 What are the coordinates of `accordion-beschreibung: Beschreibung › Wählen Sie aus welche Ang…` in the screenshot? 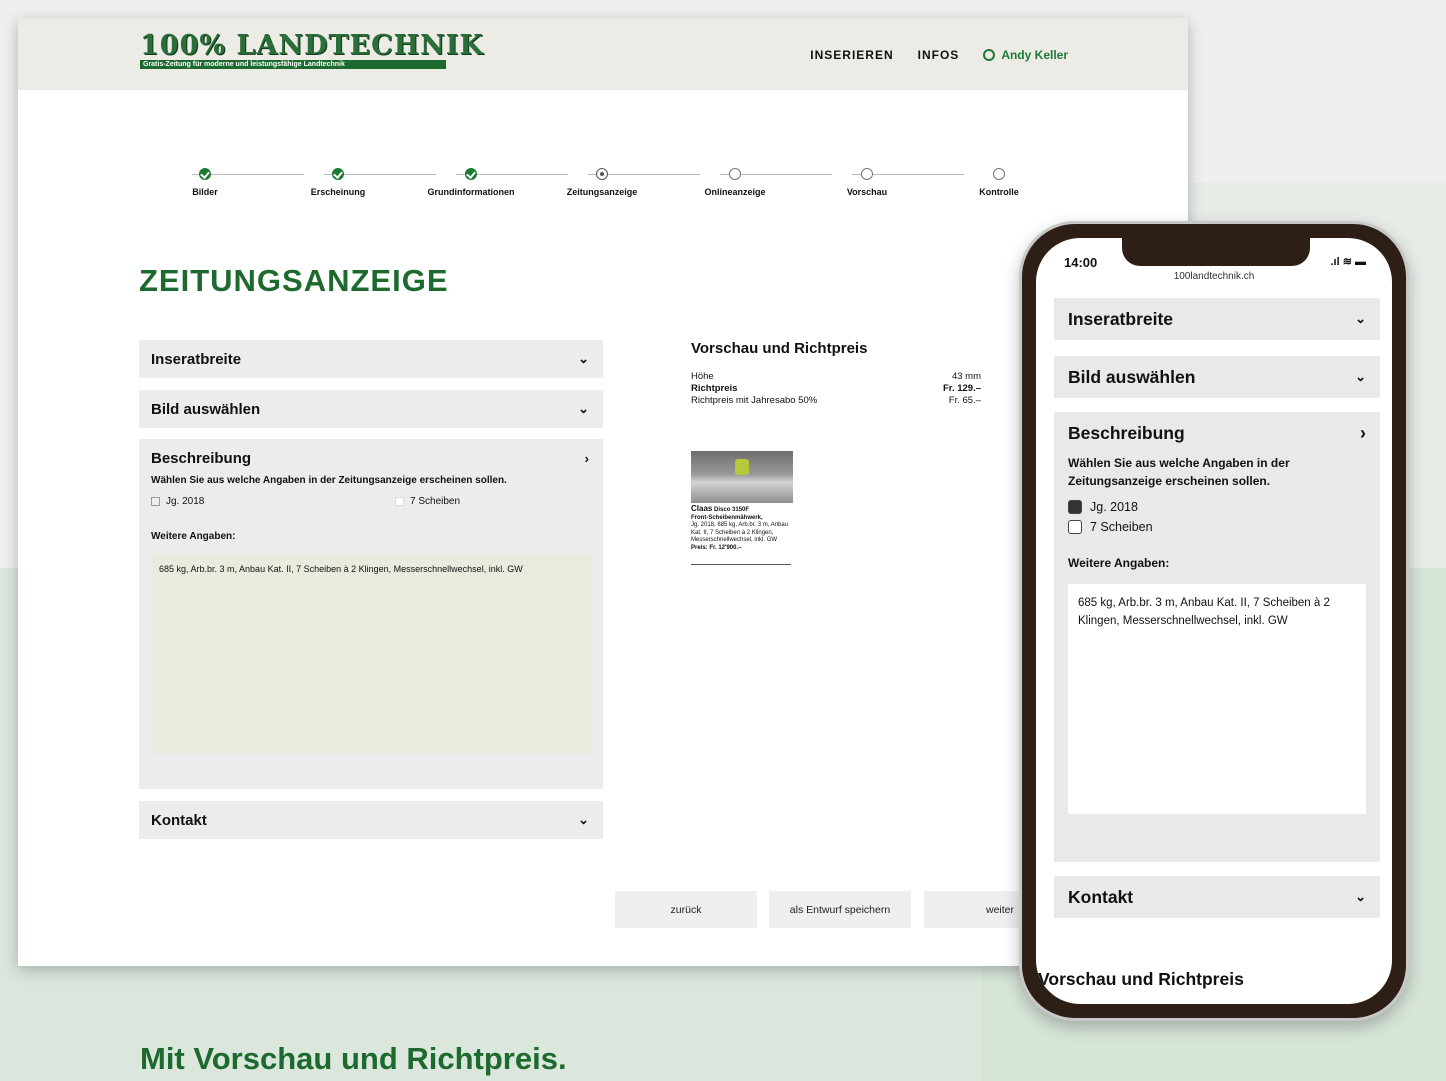 It's located at (371, 614).